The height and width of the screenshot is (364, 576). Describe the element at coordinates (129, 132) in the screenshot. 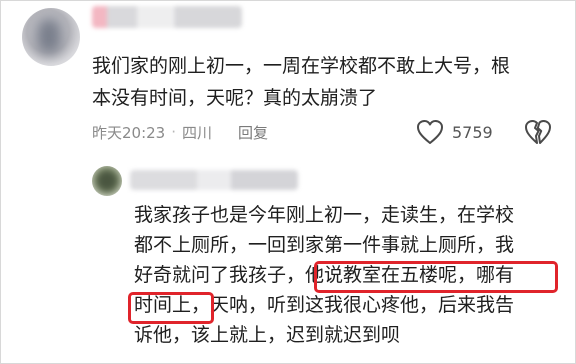

I see `comment-time: 昨天20:23` at that location.